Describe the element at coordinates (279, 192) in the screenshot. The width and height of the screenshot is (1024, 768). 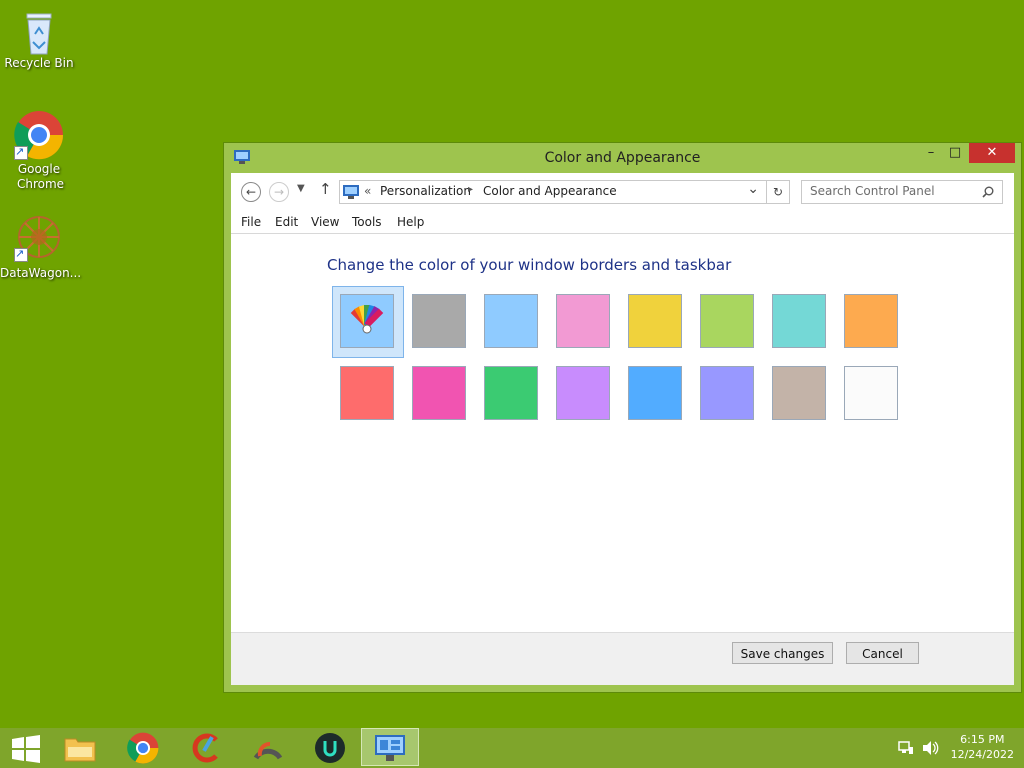
I see `forward-button: →` at that location.